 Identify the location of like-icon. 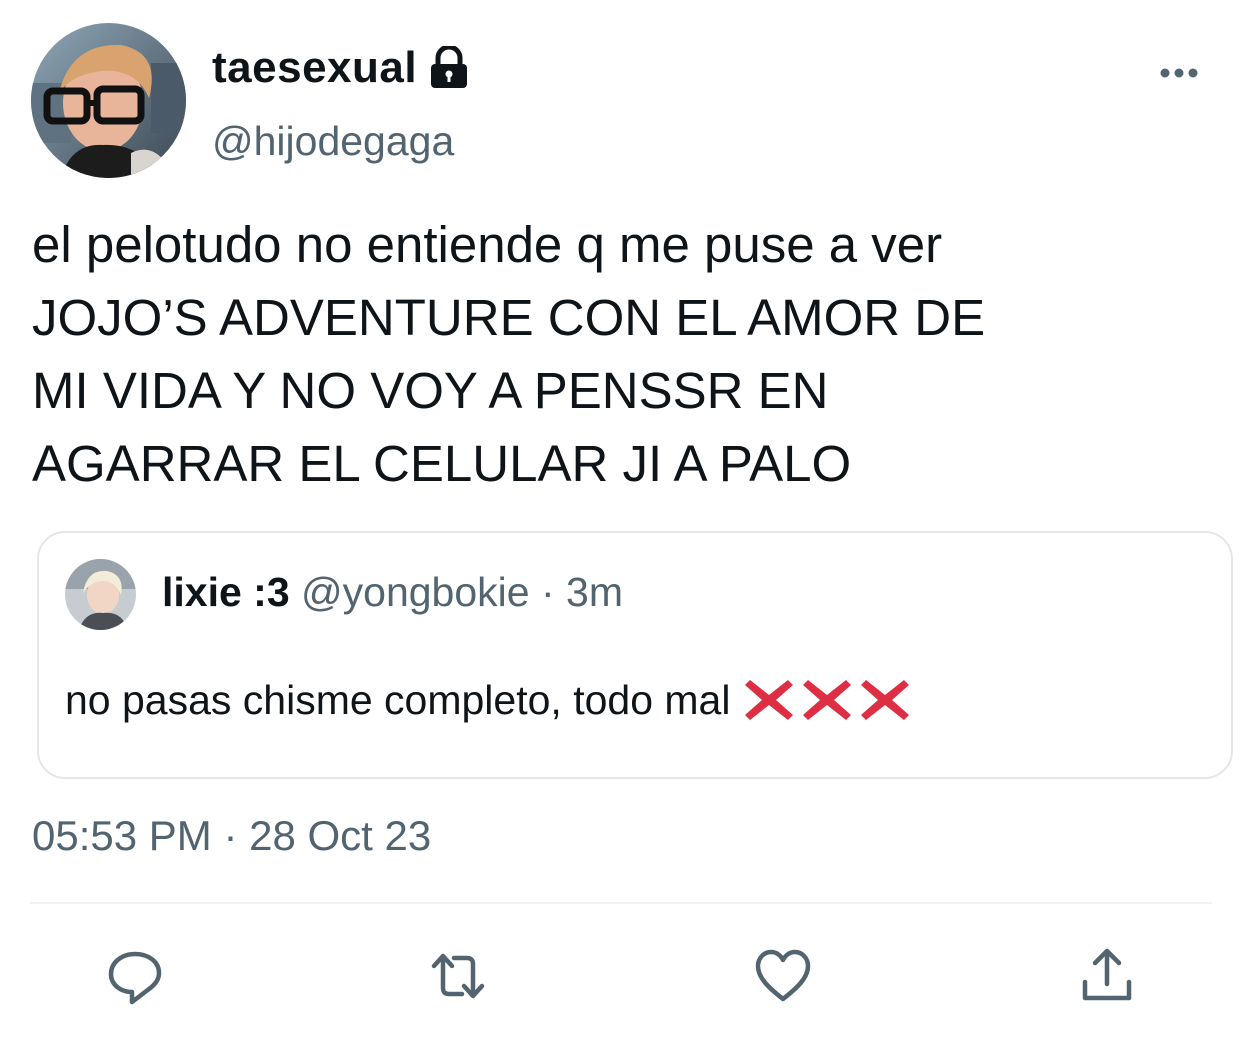
(783, 975).